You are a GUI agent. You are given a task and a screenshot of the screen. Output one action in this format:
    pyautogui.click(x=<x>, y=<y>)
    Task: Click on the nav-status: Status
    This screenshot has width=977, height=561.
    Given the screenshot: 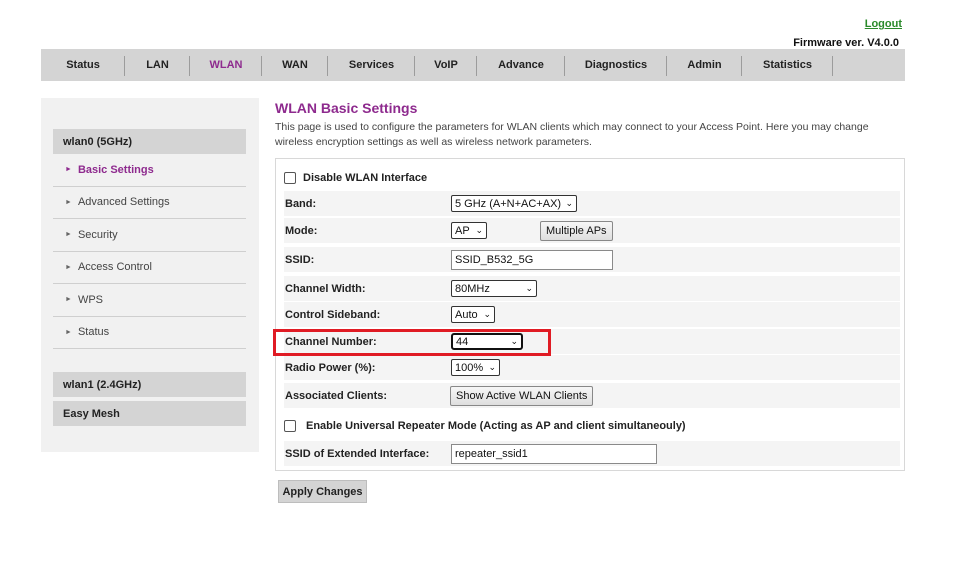 What is the action you would take?
    pyautogui.click(x=83, y=65)
    